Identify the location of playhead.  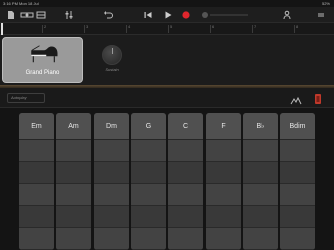
(2, 29).